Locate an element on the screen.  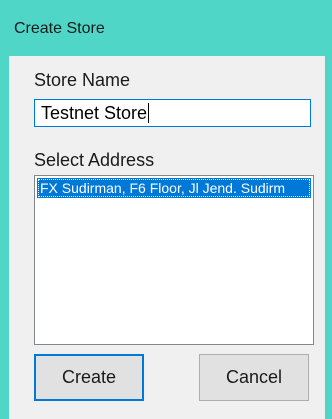
store-name-label: Store Name is located at coordinates (82, 80).